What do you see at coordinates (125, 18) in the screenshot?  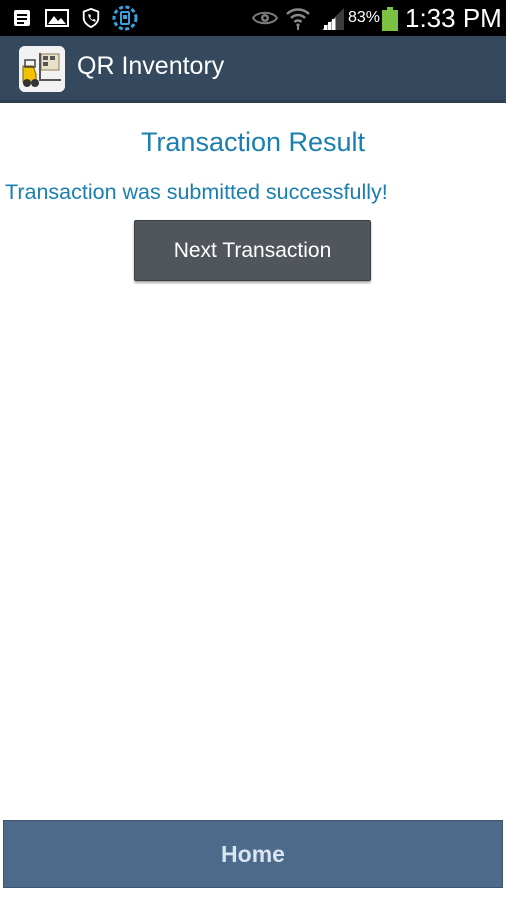 I see `circuit-gear-icon` at bounding box center [125, 18].